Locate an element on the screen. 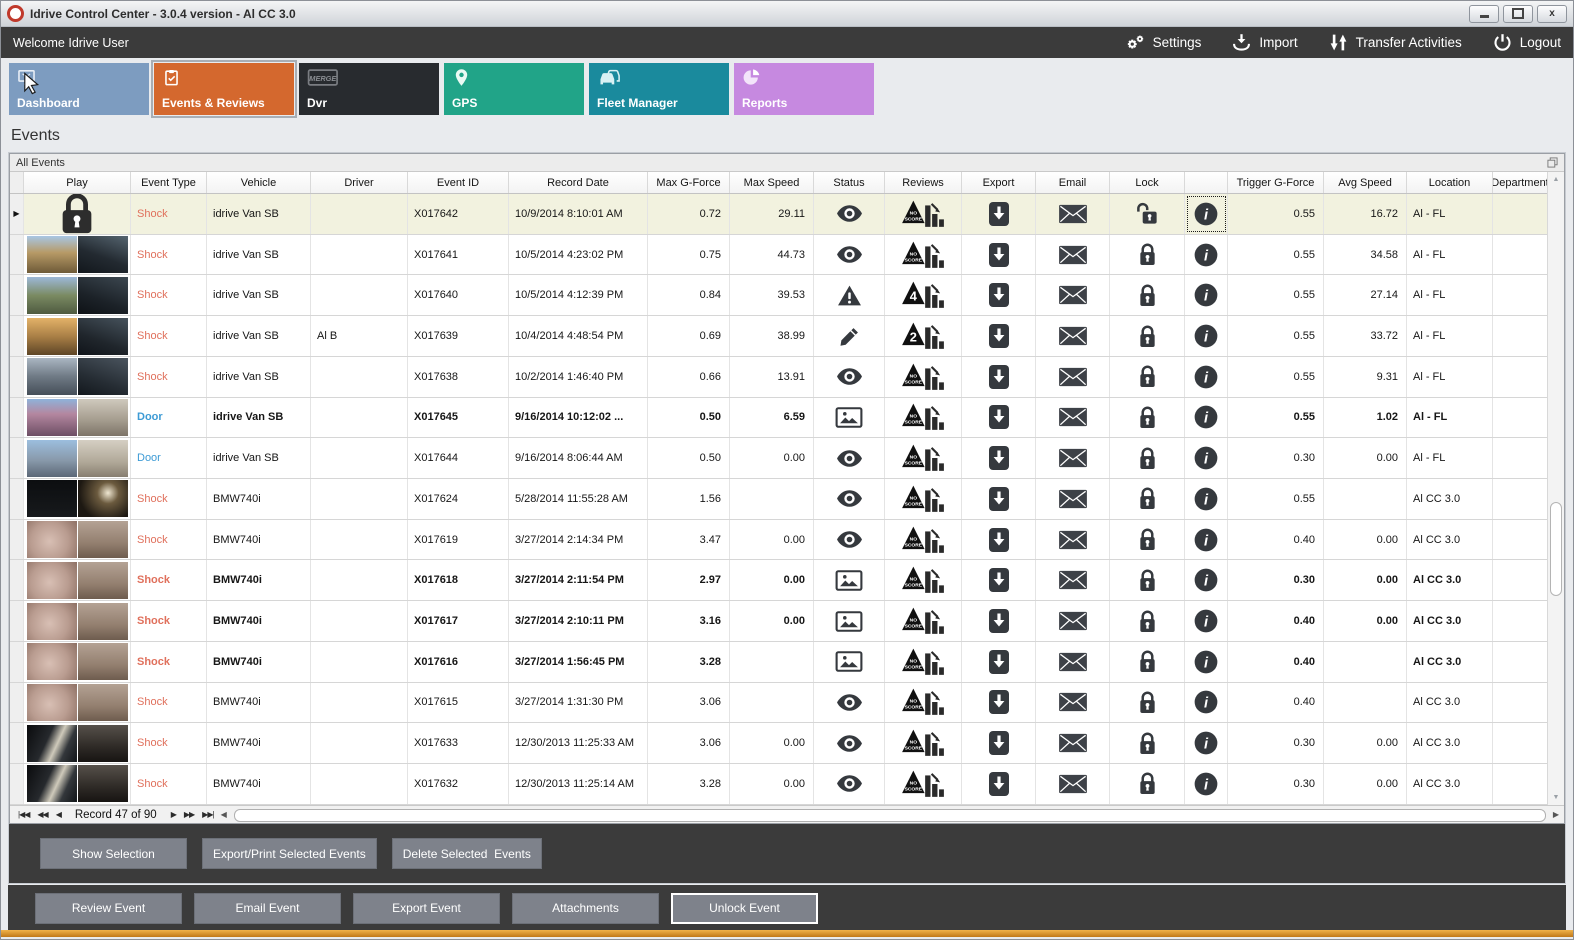  review-event-button: Review Event is located at coordinates (108, 908).